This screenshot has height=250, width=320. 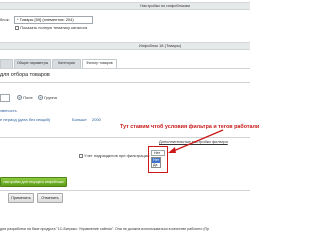 I want to click on filter-group-group: + Группа, so click(x=47, y=98).